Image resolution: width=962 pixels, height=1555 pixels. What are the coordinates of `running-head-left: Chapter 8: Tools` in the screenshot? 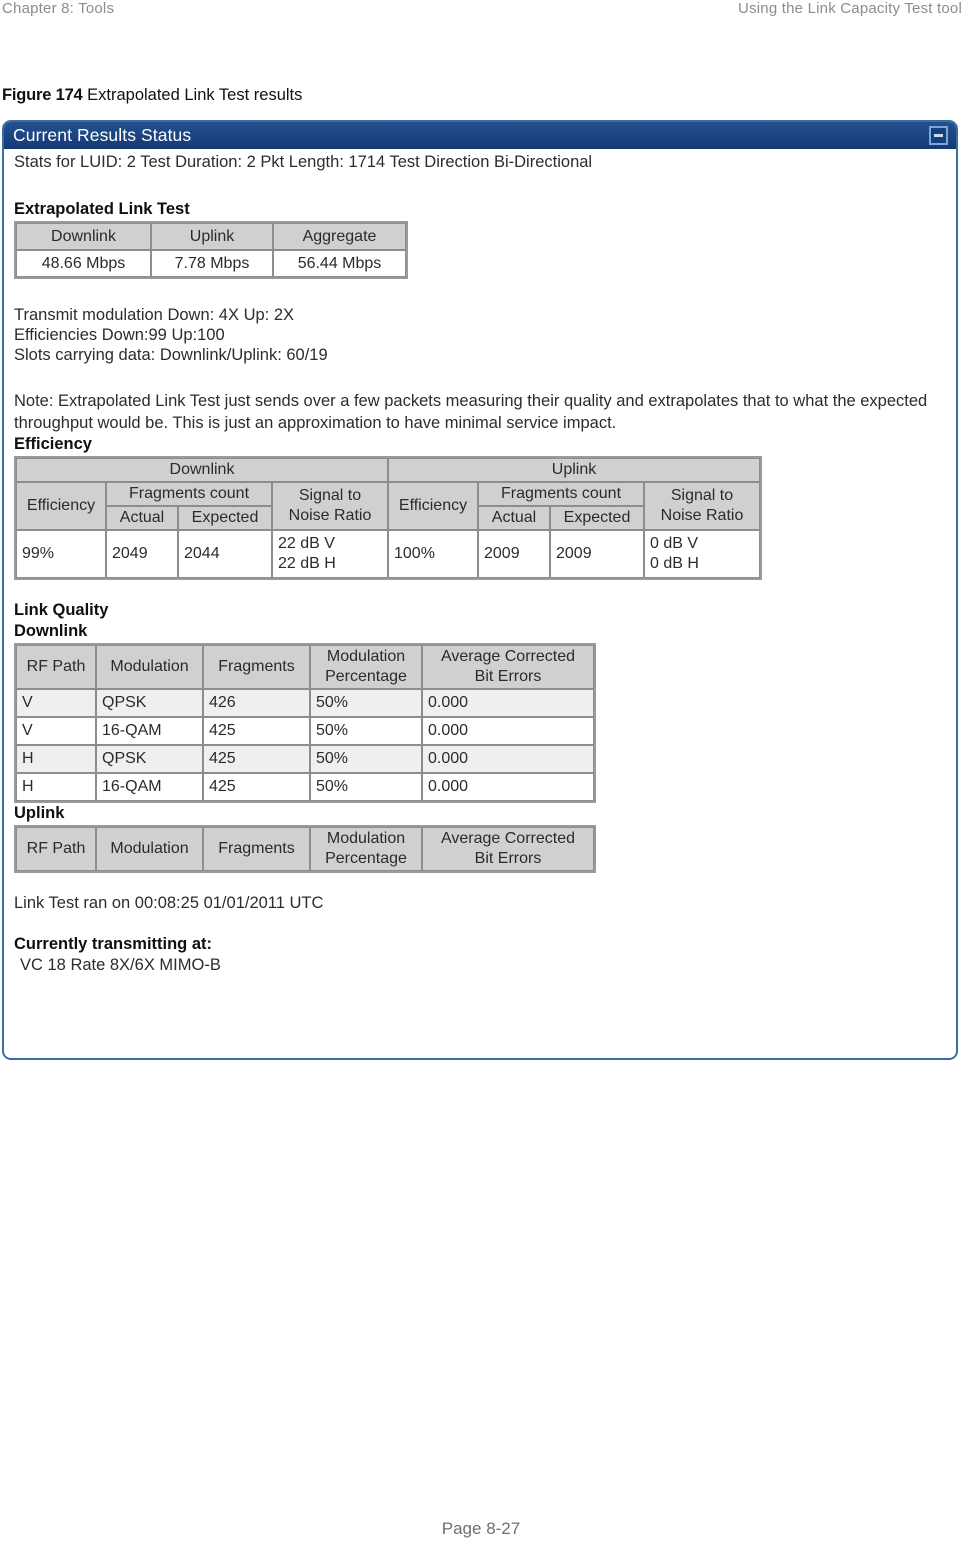 It's located at (58, 8).